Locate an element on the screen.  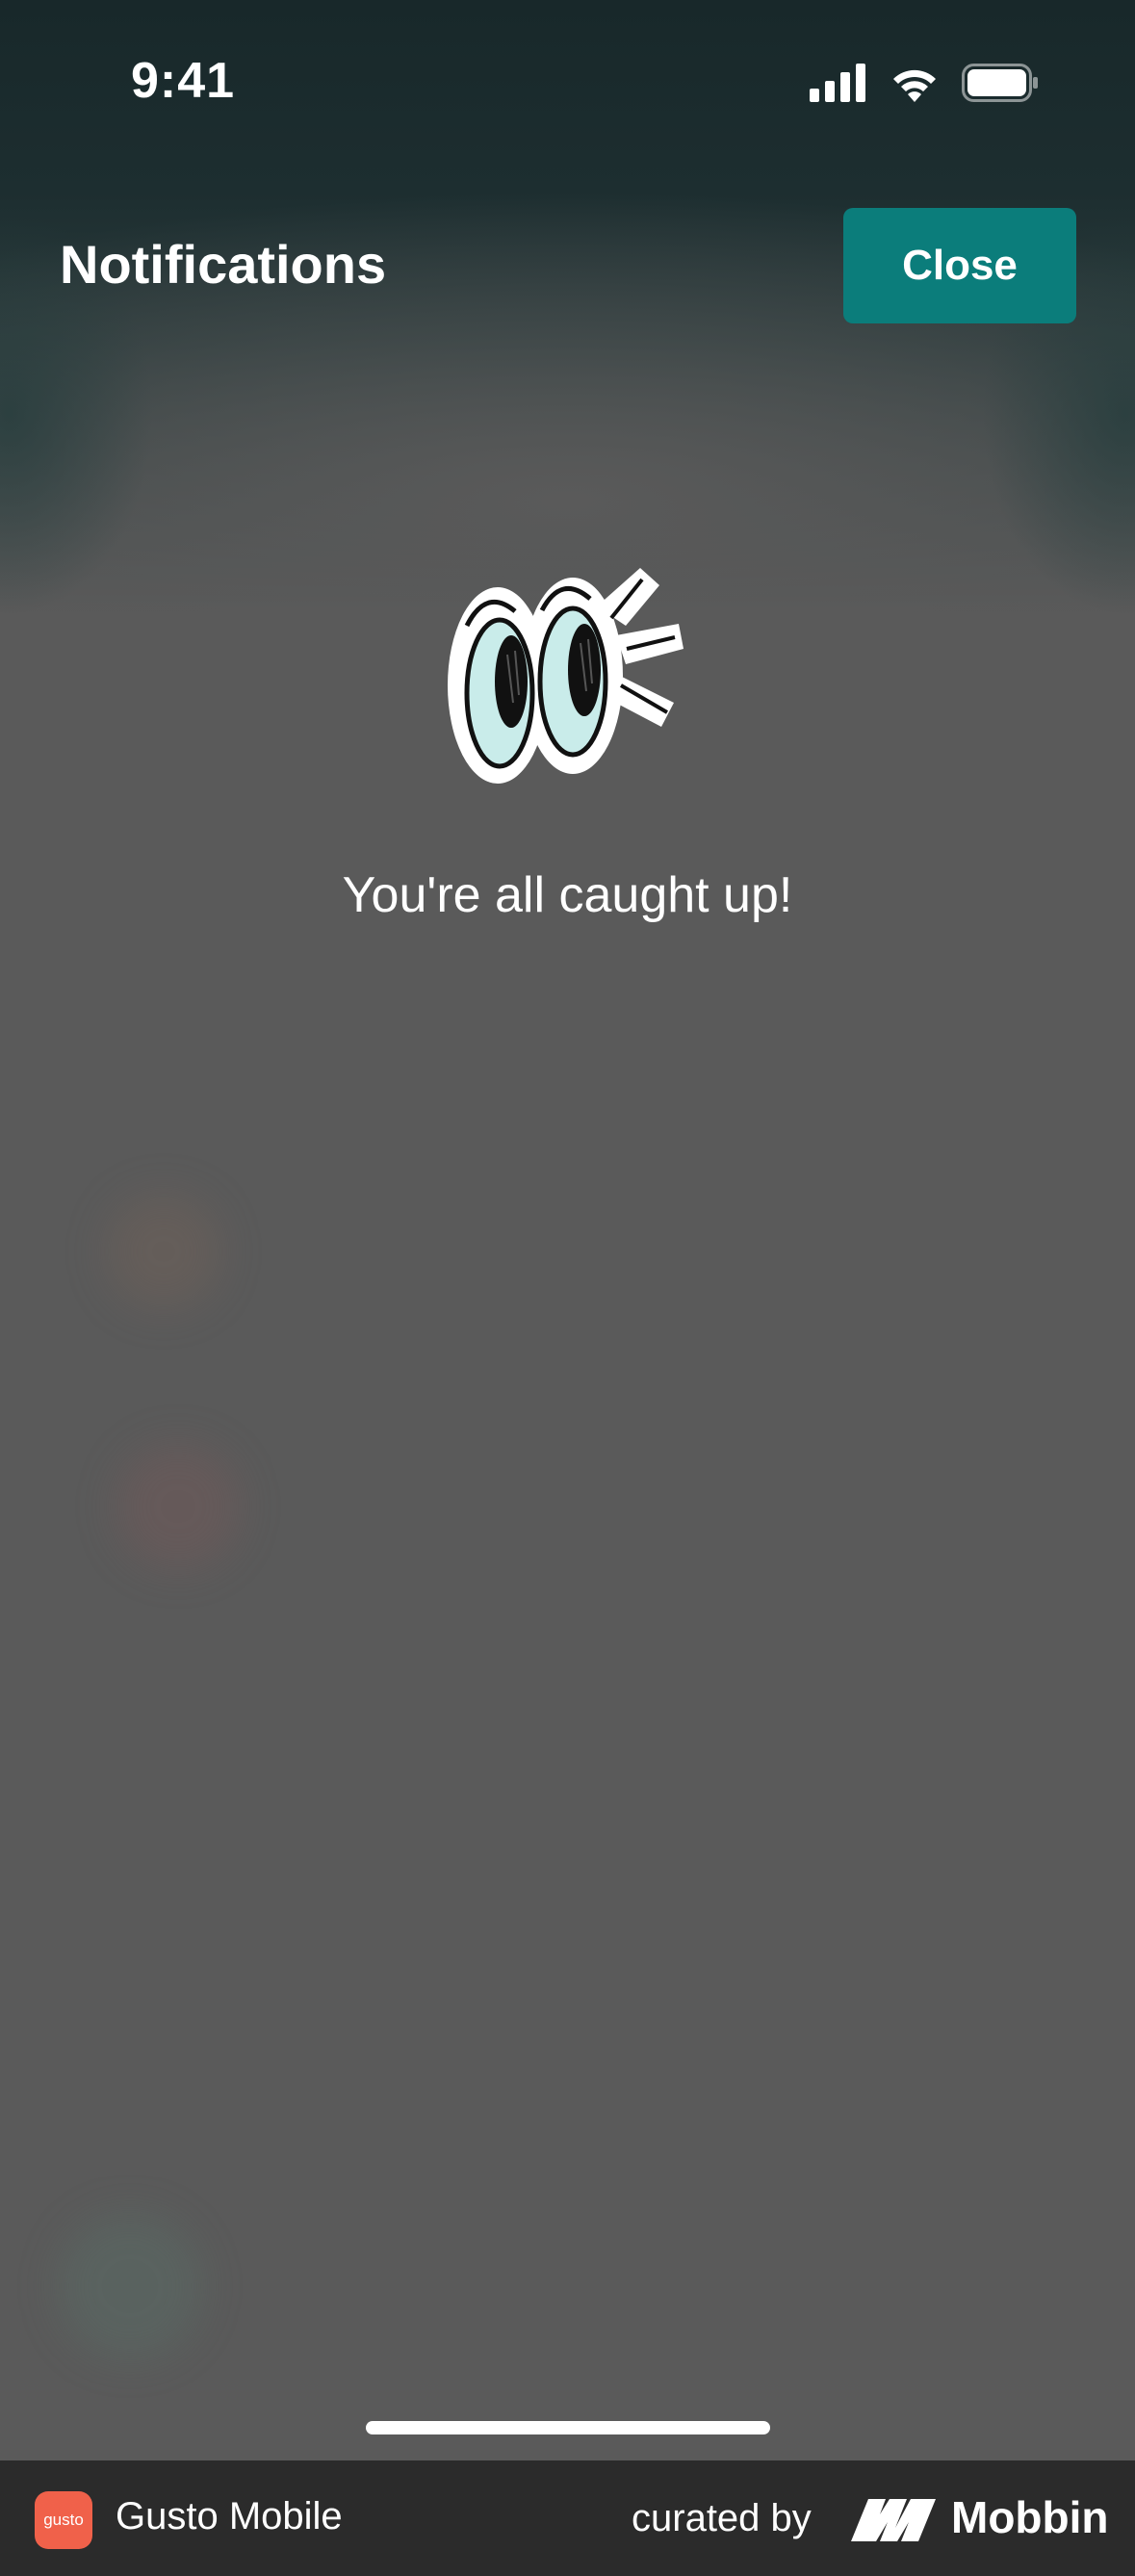
googly-eyes-icon is located at coordinates (566, 676).